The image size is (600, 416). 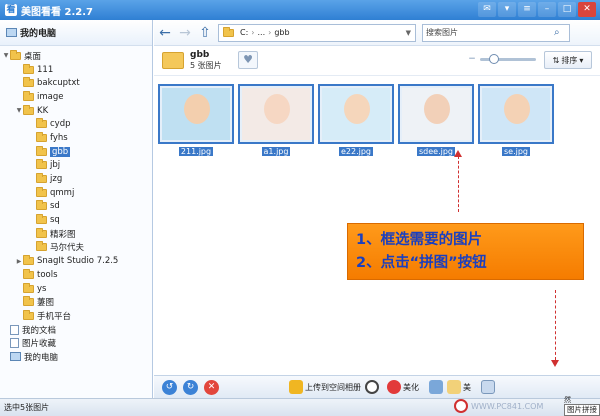 I want to click on beautify-button: 美化, so click(x=403, y=387).